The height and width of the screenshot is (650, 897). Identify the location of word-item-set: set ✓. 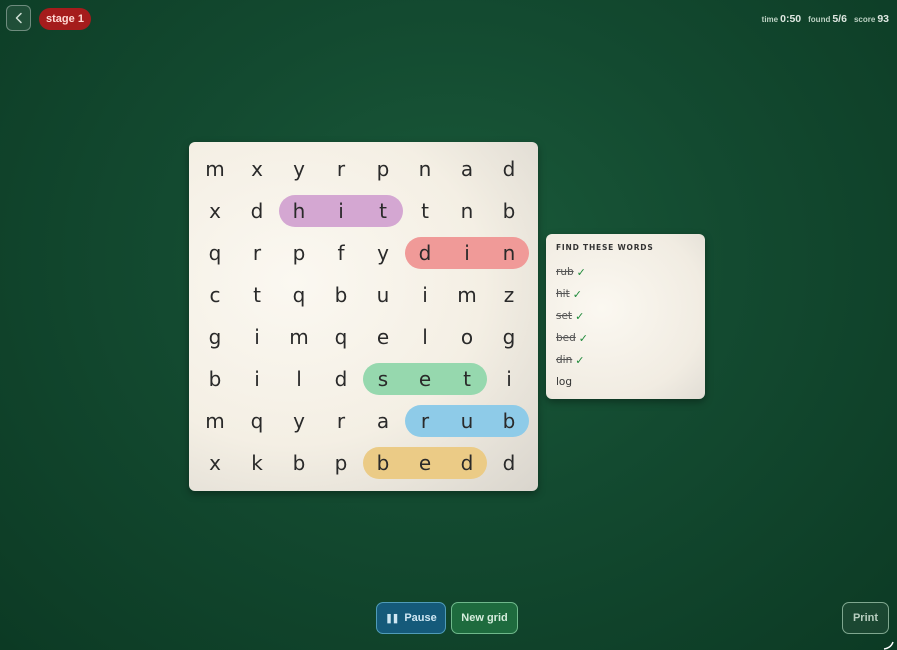
(625, 316).